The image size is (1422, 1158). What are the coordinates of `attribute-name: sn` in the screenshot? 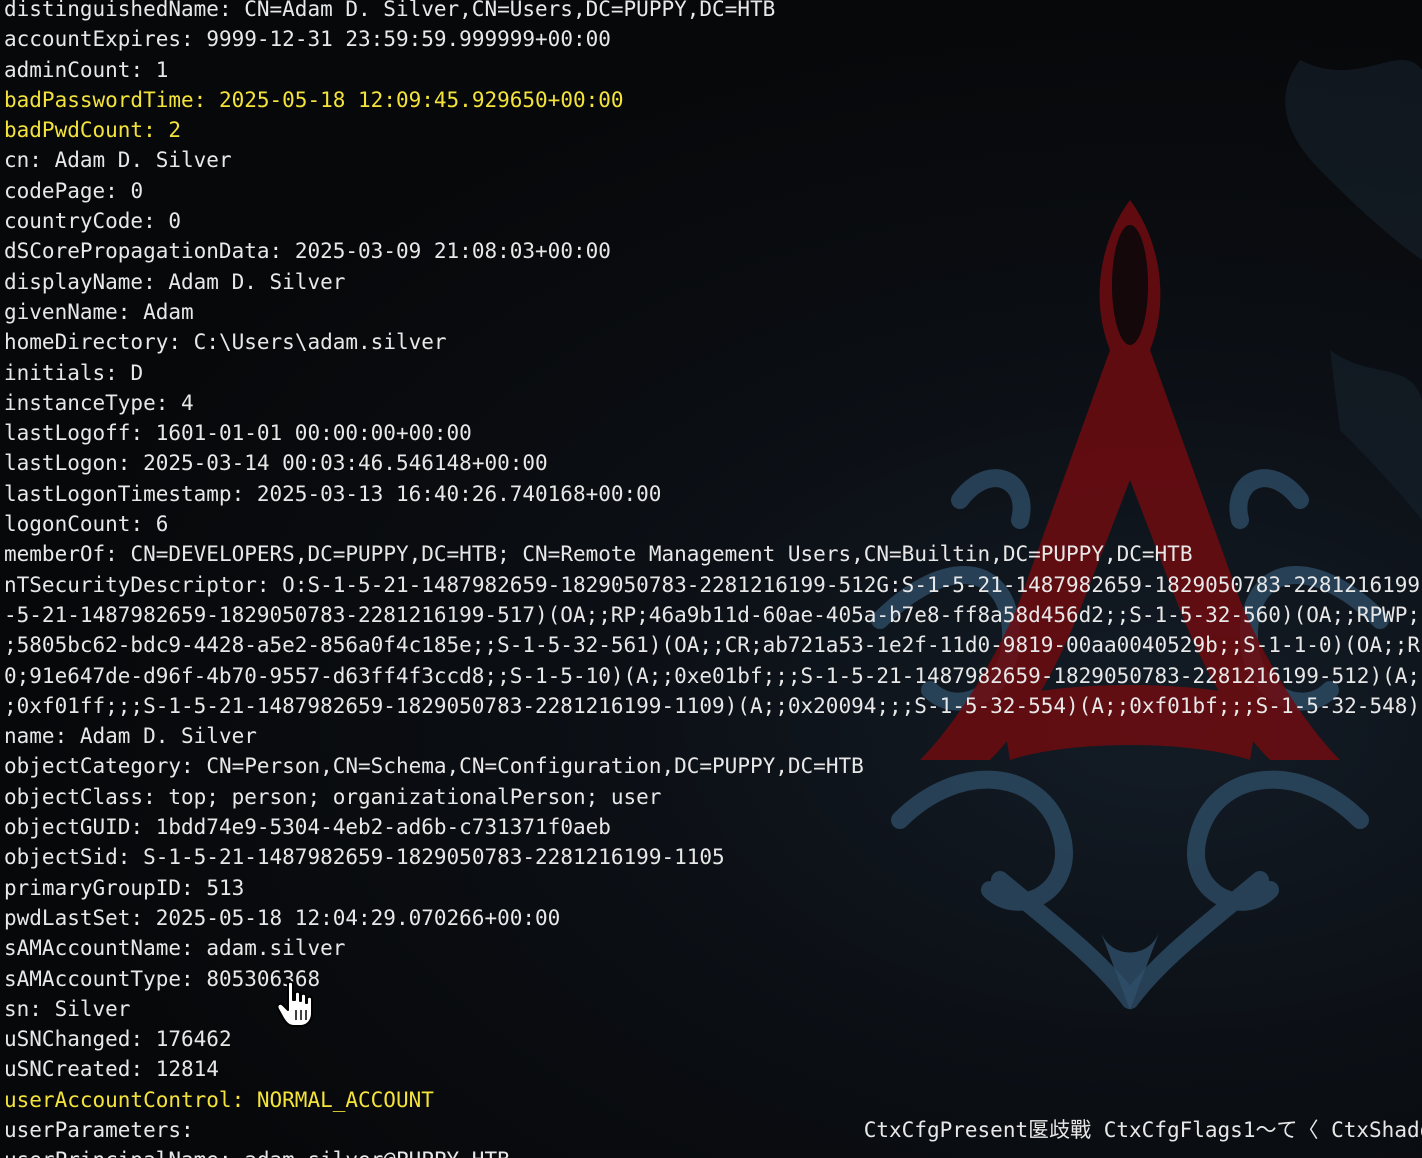 It's located at (17, 1008).